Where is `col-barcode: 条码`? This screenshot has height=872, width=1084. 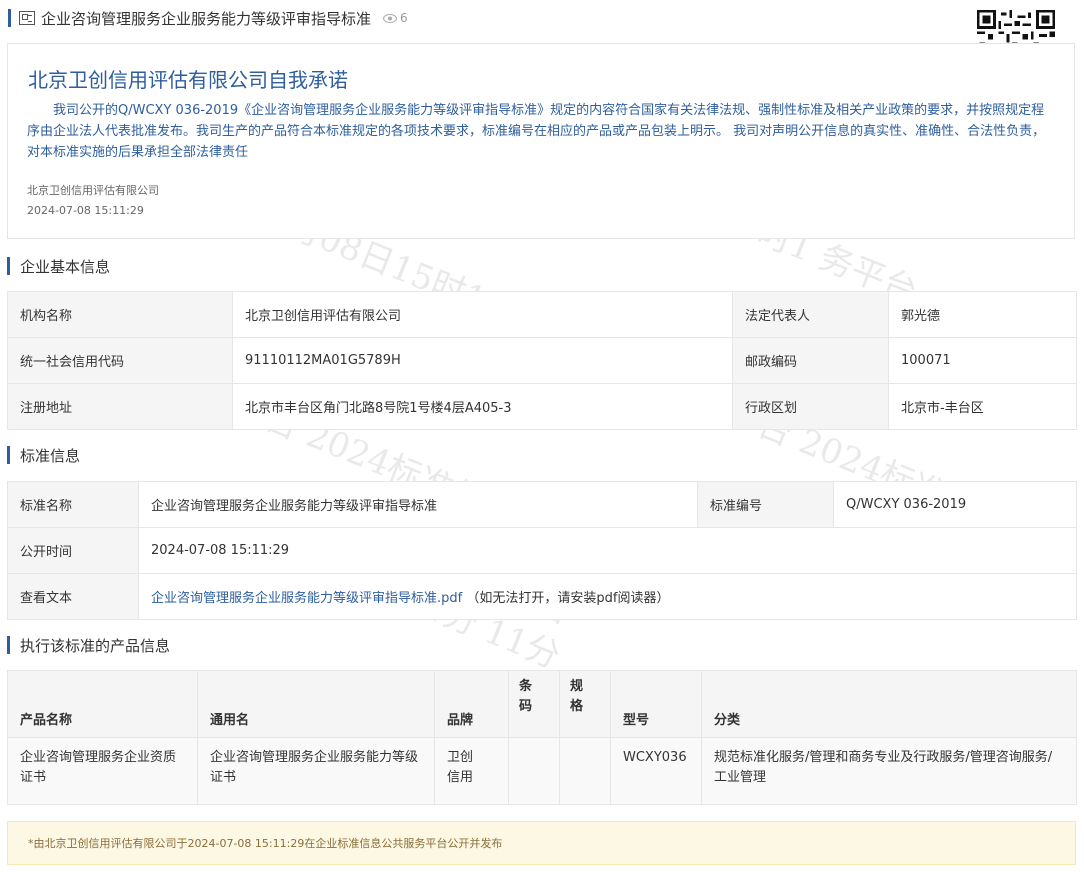 col-barcode: 条码 is located at coordinates (534, 704).